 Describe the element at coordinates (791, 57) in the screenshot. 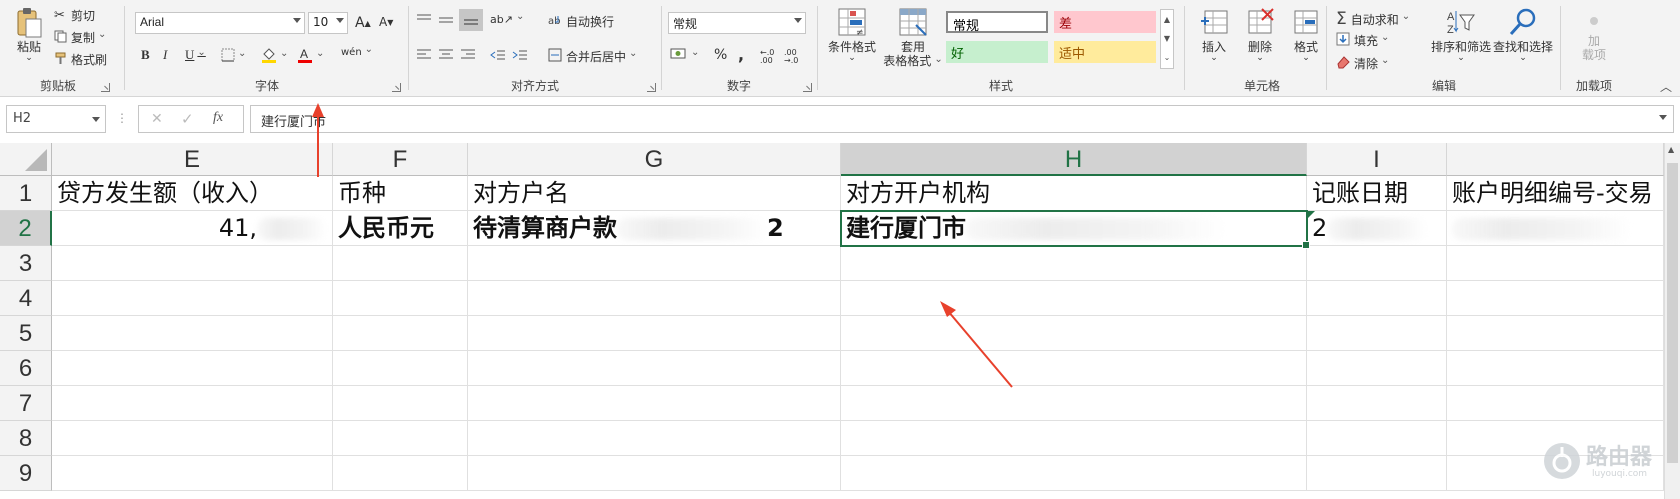

I see `decrease-decimal-button: .00 →.0` at that location.